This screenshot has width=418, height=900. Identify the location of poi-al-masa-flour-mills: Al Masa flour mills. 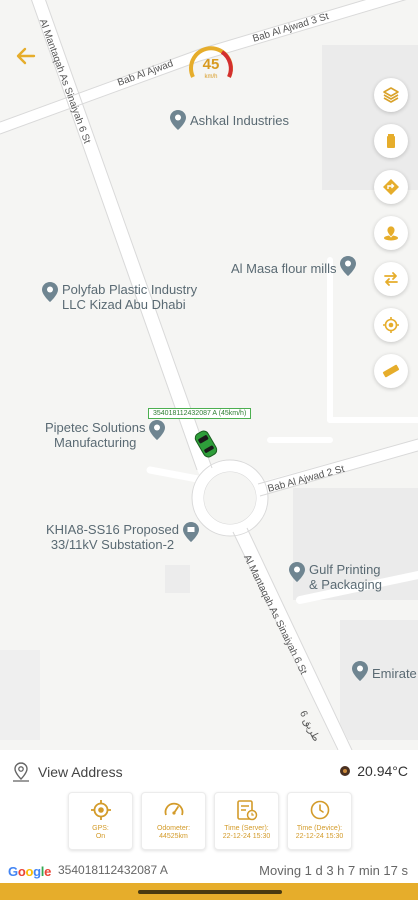
(294, 266).